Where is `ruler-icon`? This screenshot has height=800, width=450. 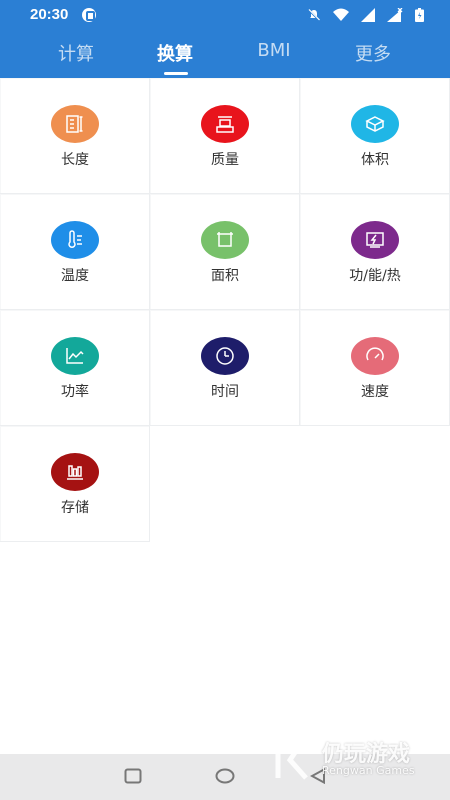 ruler-icon is located at coordinates (75, 124).